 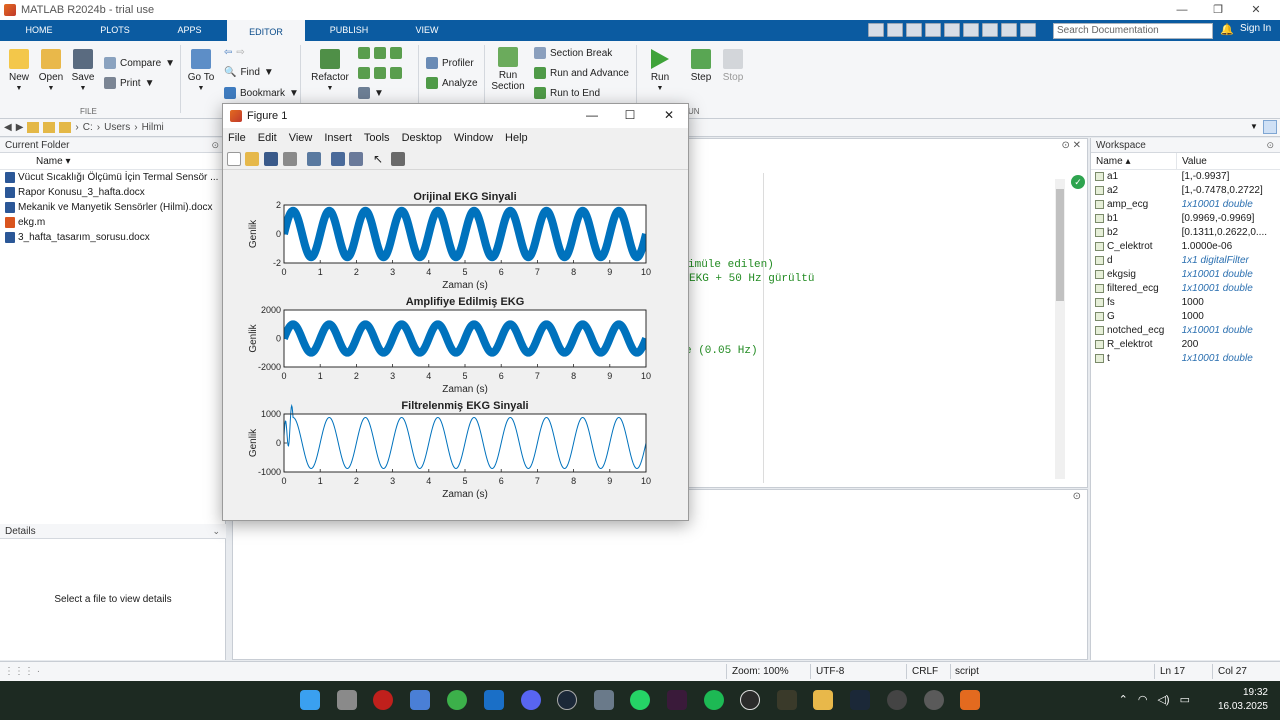 I want to click on address-dropdown-icon: ▼, so click(x=1254, y=126).